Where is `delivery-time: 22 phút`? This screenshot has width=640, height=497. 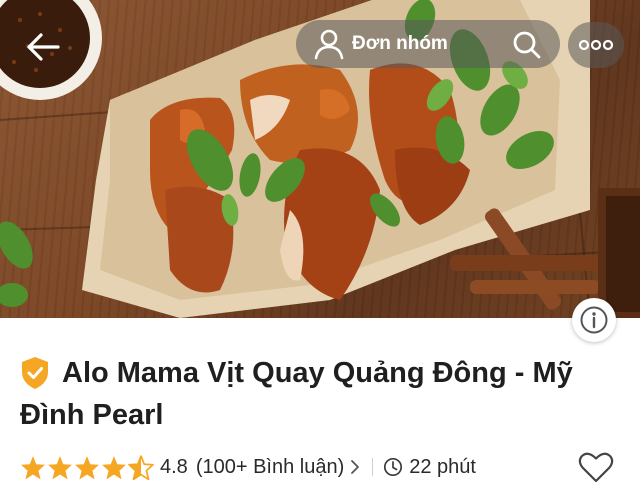
delivery-time: 22 phút is located at coordinates (429, 467).